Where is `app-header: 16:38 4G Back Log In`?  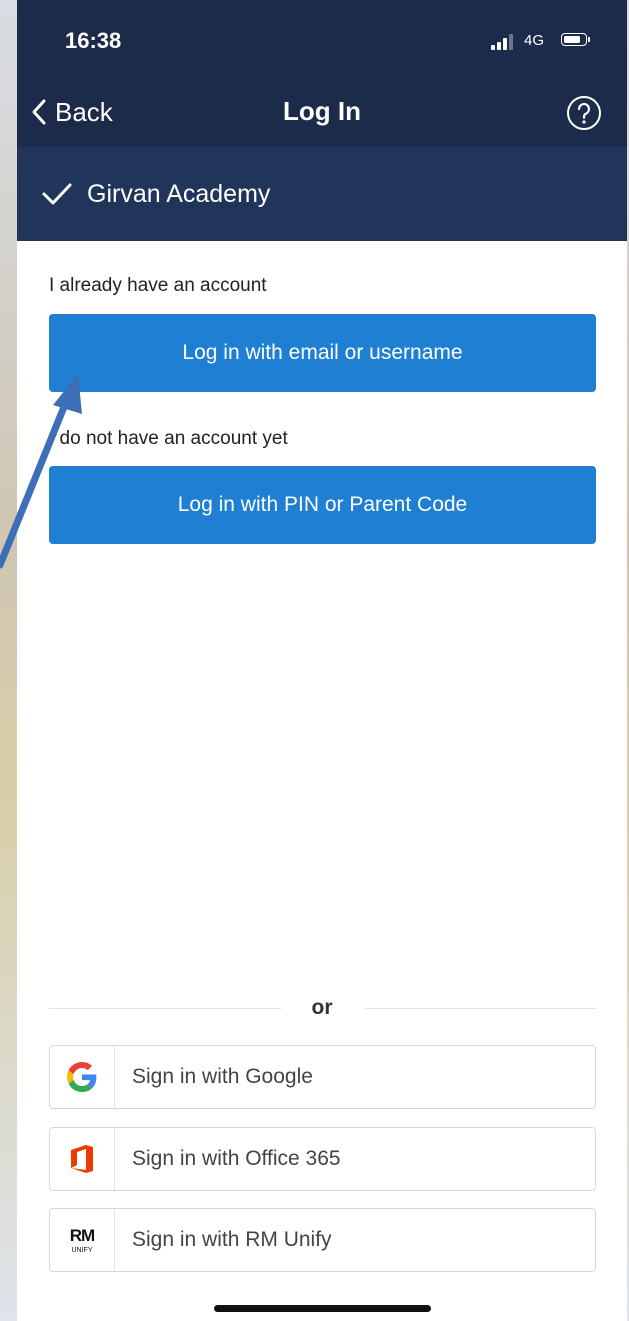
app-header: 16:38 4G Back Log In is located at coordinates (322, 73).